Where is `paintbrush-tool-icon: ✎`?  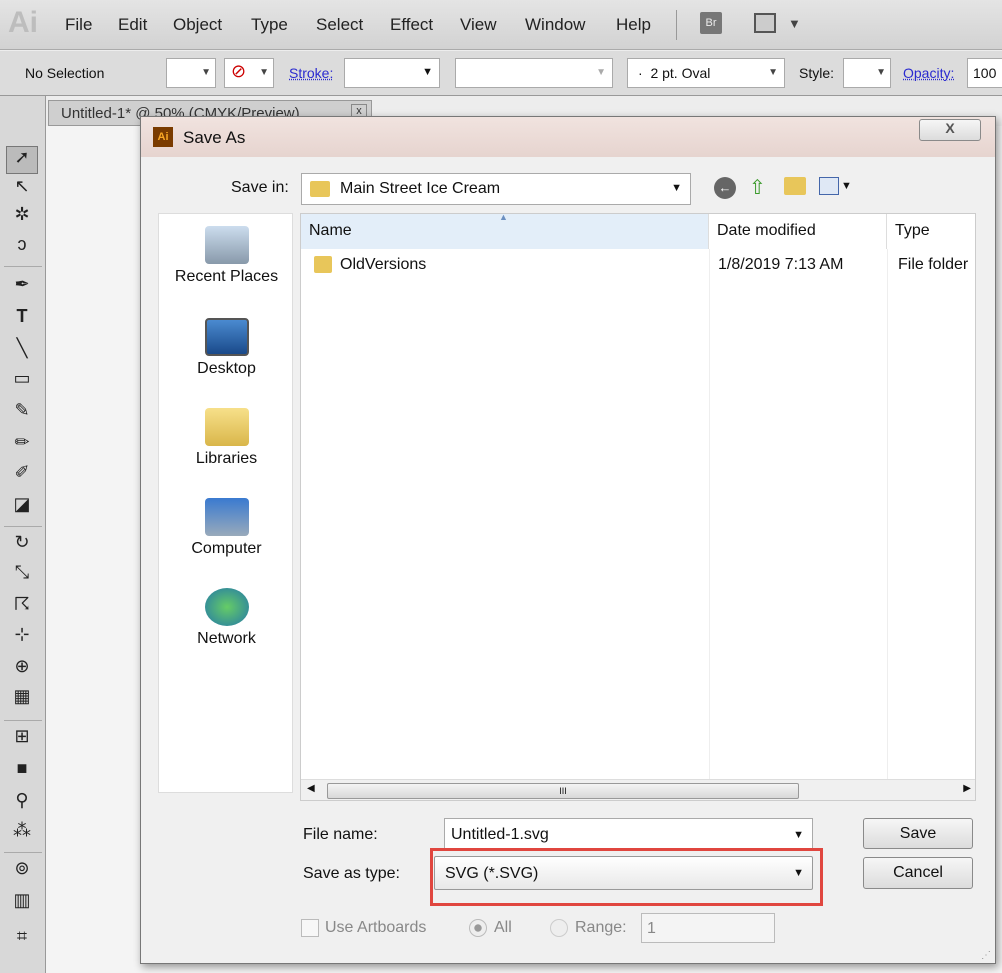 paintbrush-tool-icon: ✎ is located at coordinates (22, 414).